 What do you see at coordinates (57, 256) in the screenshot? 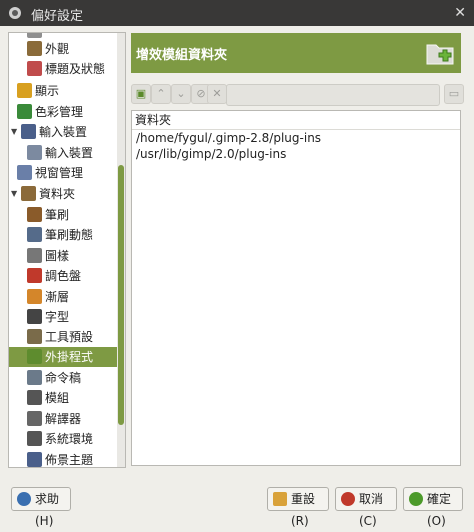
I see `sidebar-item-label: 圖樣` at bounding box center [57, 256].